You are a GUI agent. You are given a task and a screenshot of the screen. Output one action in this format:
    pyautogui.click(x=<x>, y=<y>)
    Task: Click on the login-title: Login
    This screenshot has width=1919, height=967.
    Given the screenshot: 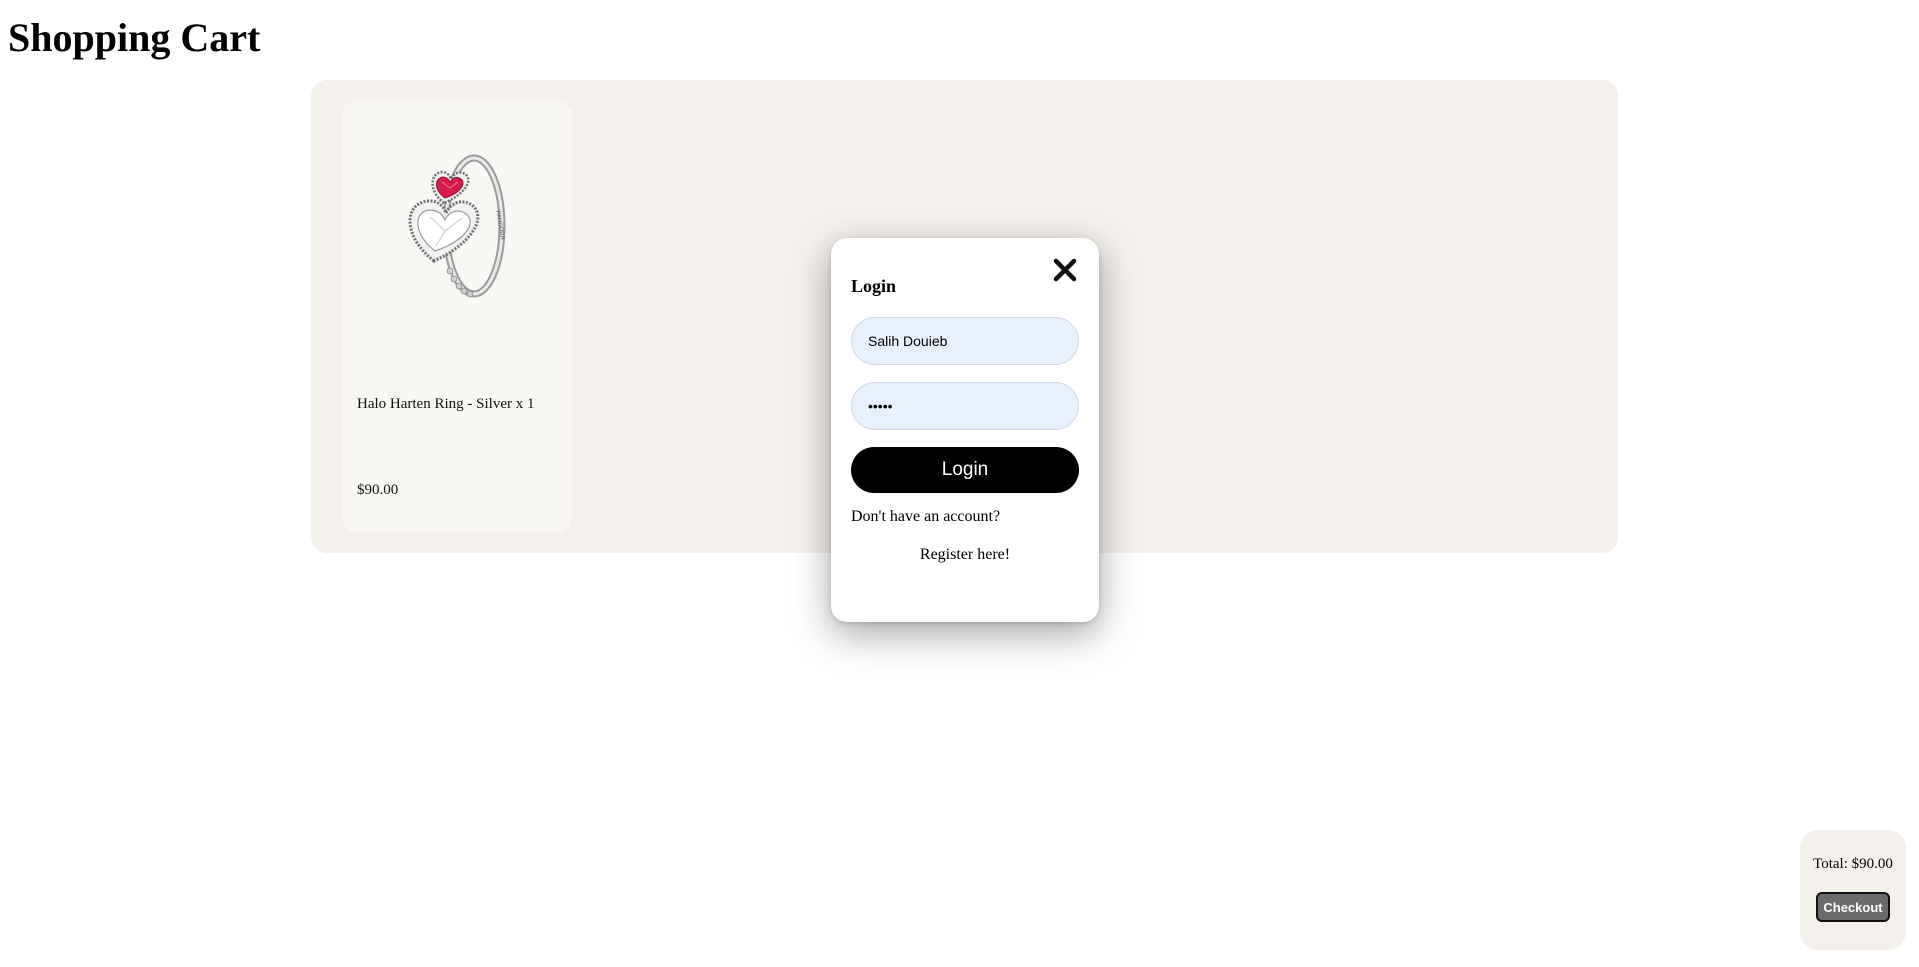 What is the action you would take?
    pyautogui.click(x=874, y=286)
    